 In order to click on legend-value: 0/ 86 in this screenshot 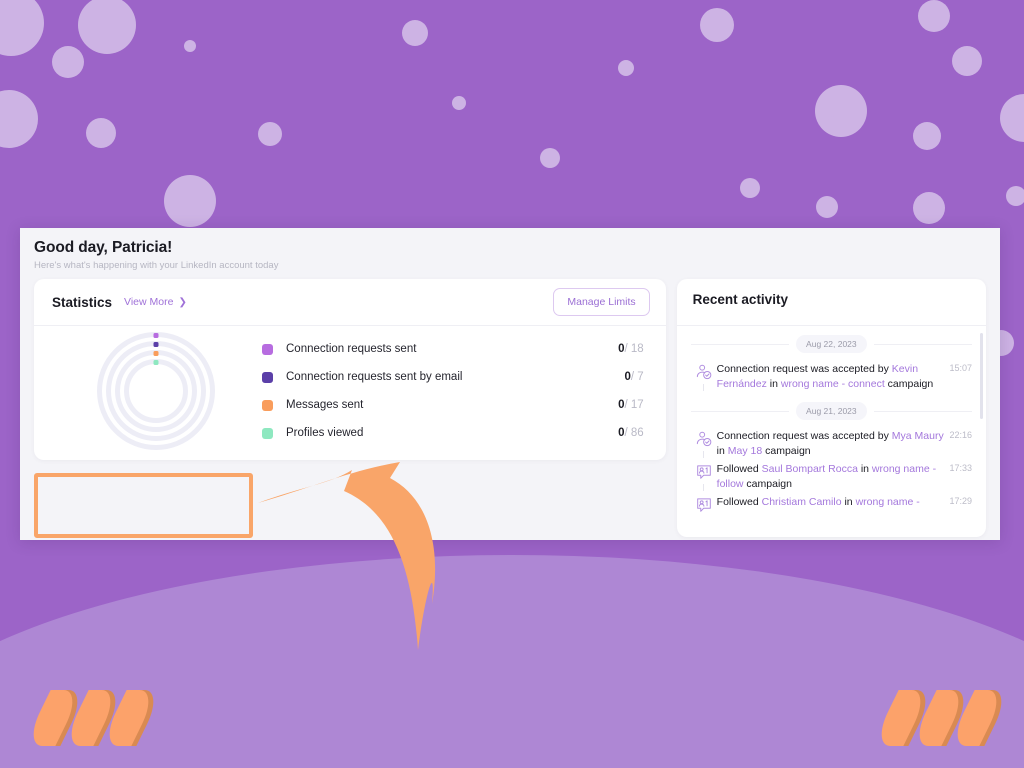, I will do `click(631, 433)`.